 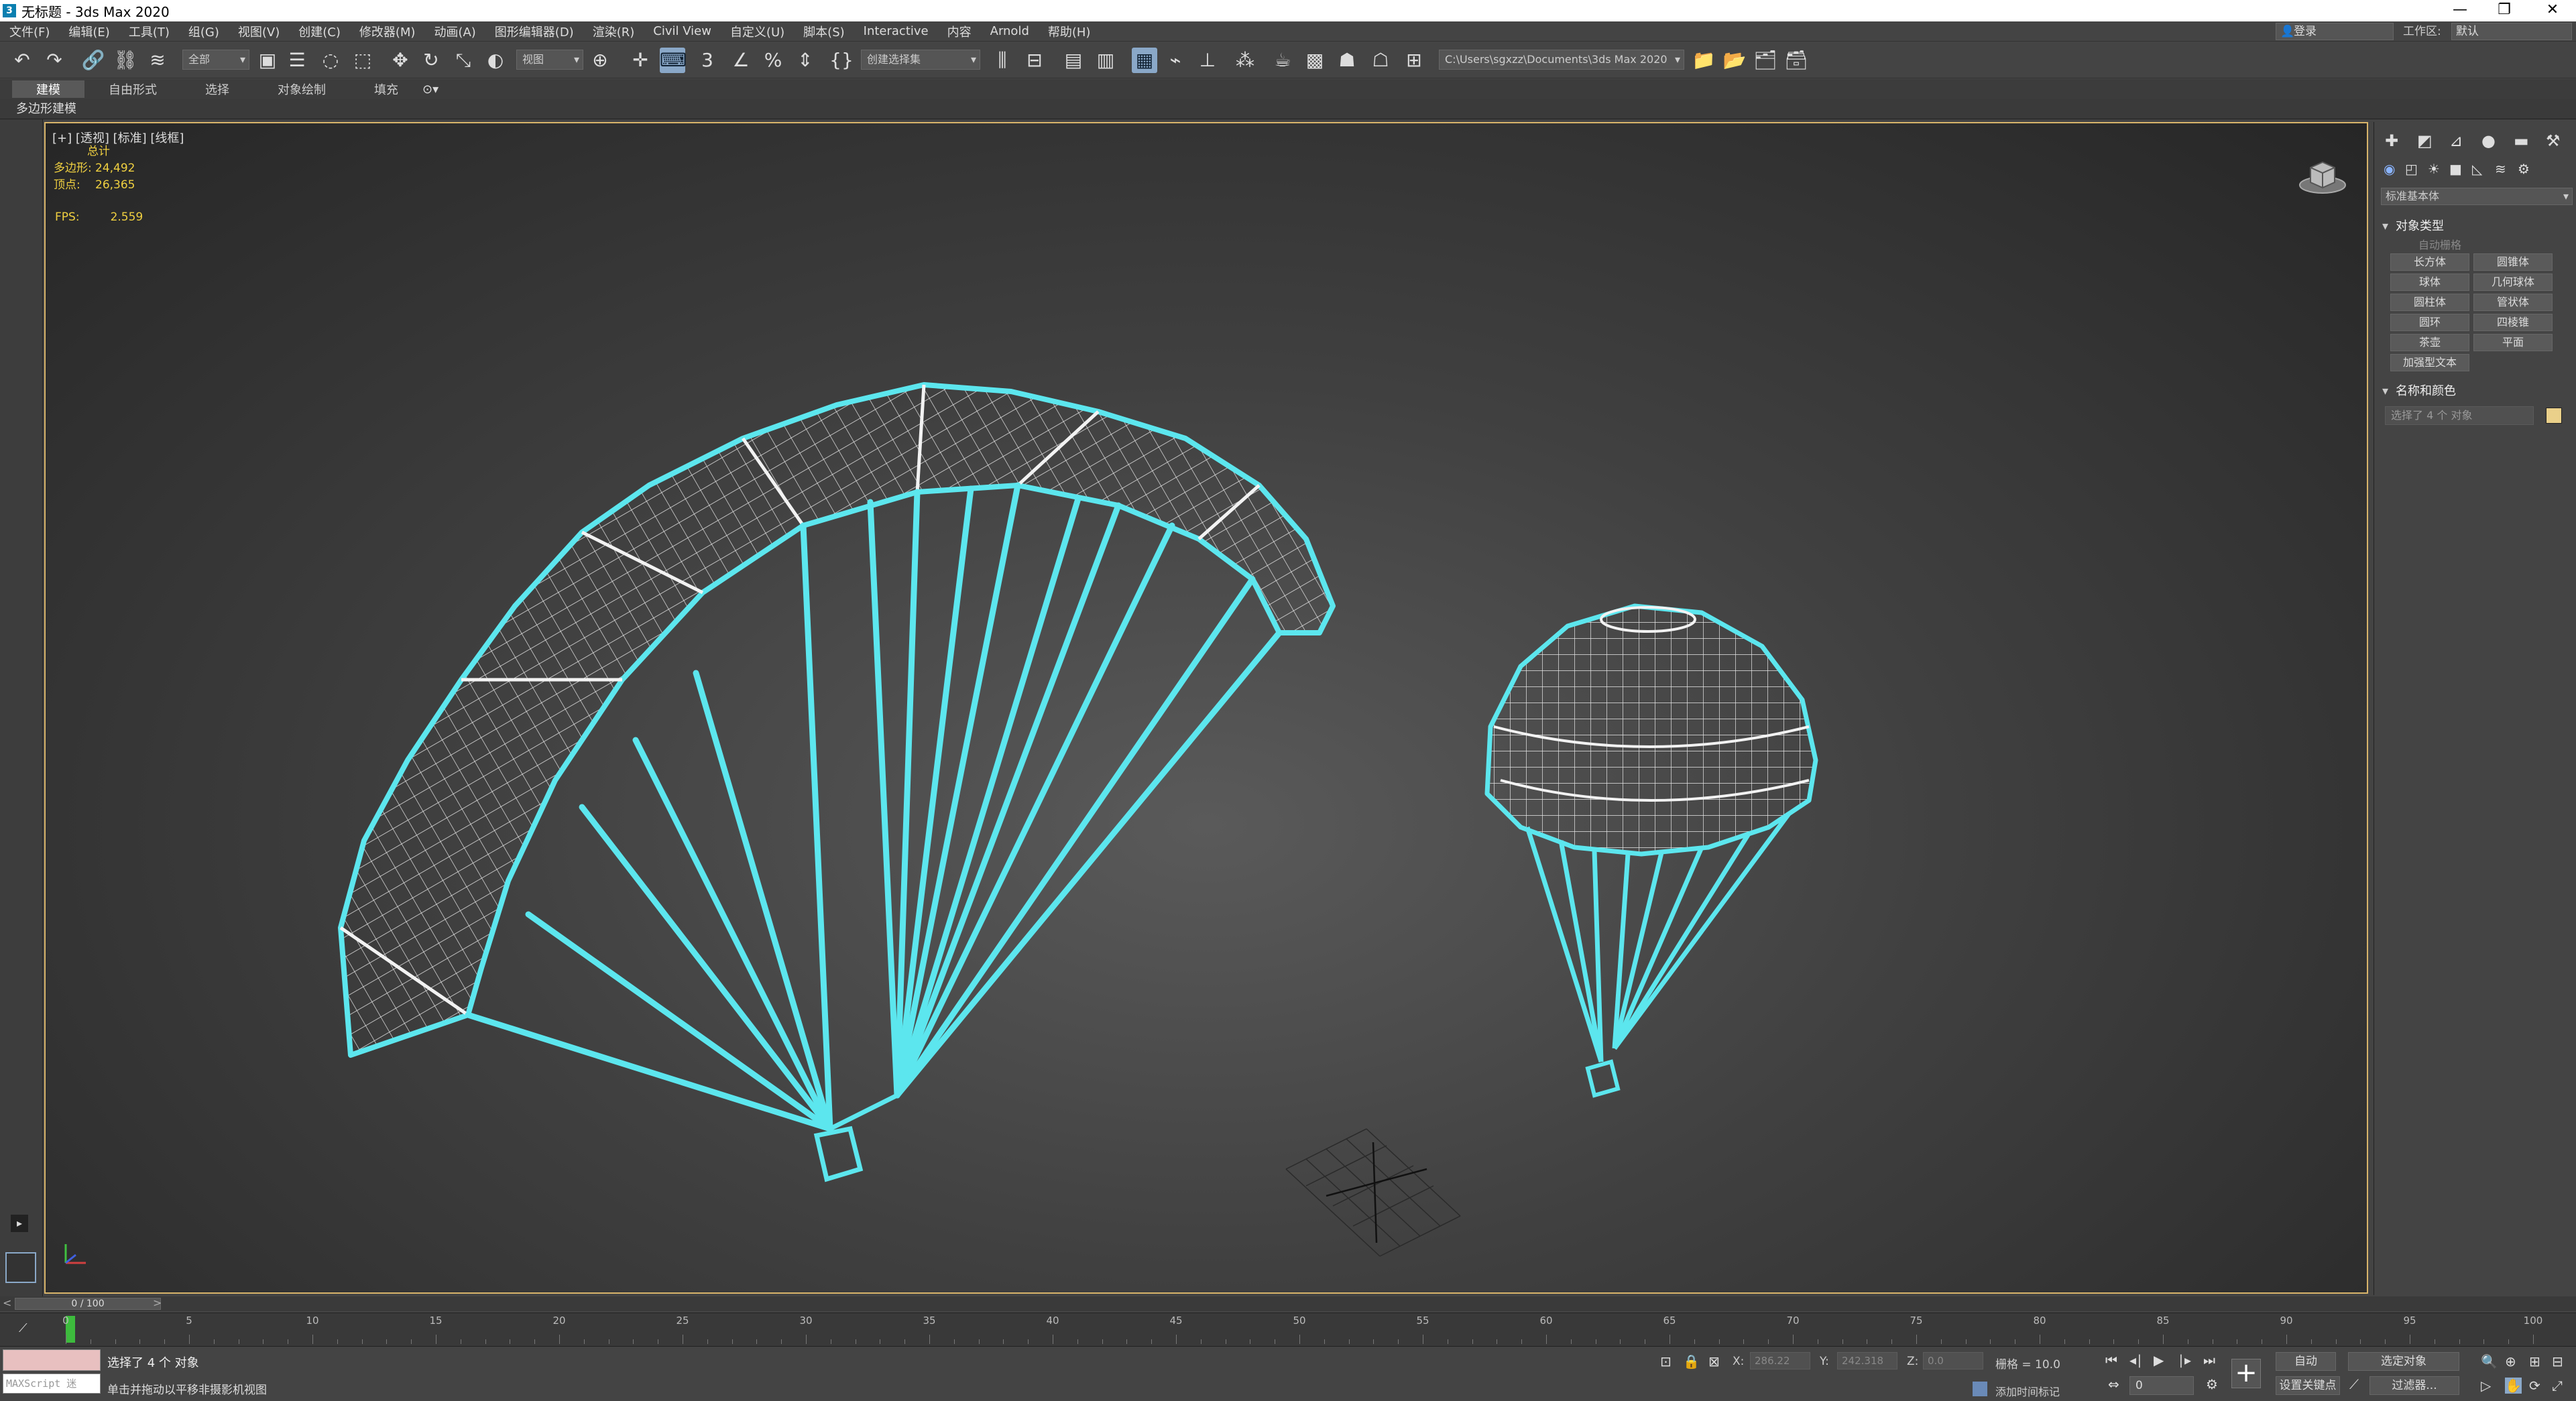 What do you see at coordinates (23, 1328) in the screenshot?
I see `curve-editor-toggle-icon: ⟋` at bounding box center [23, 1328].